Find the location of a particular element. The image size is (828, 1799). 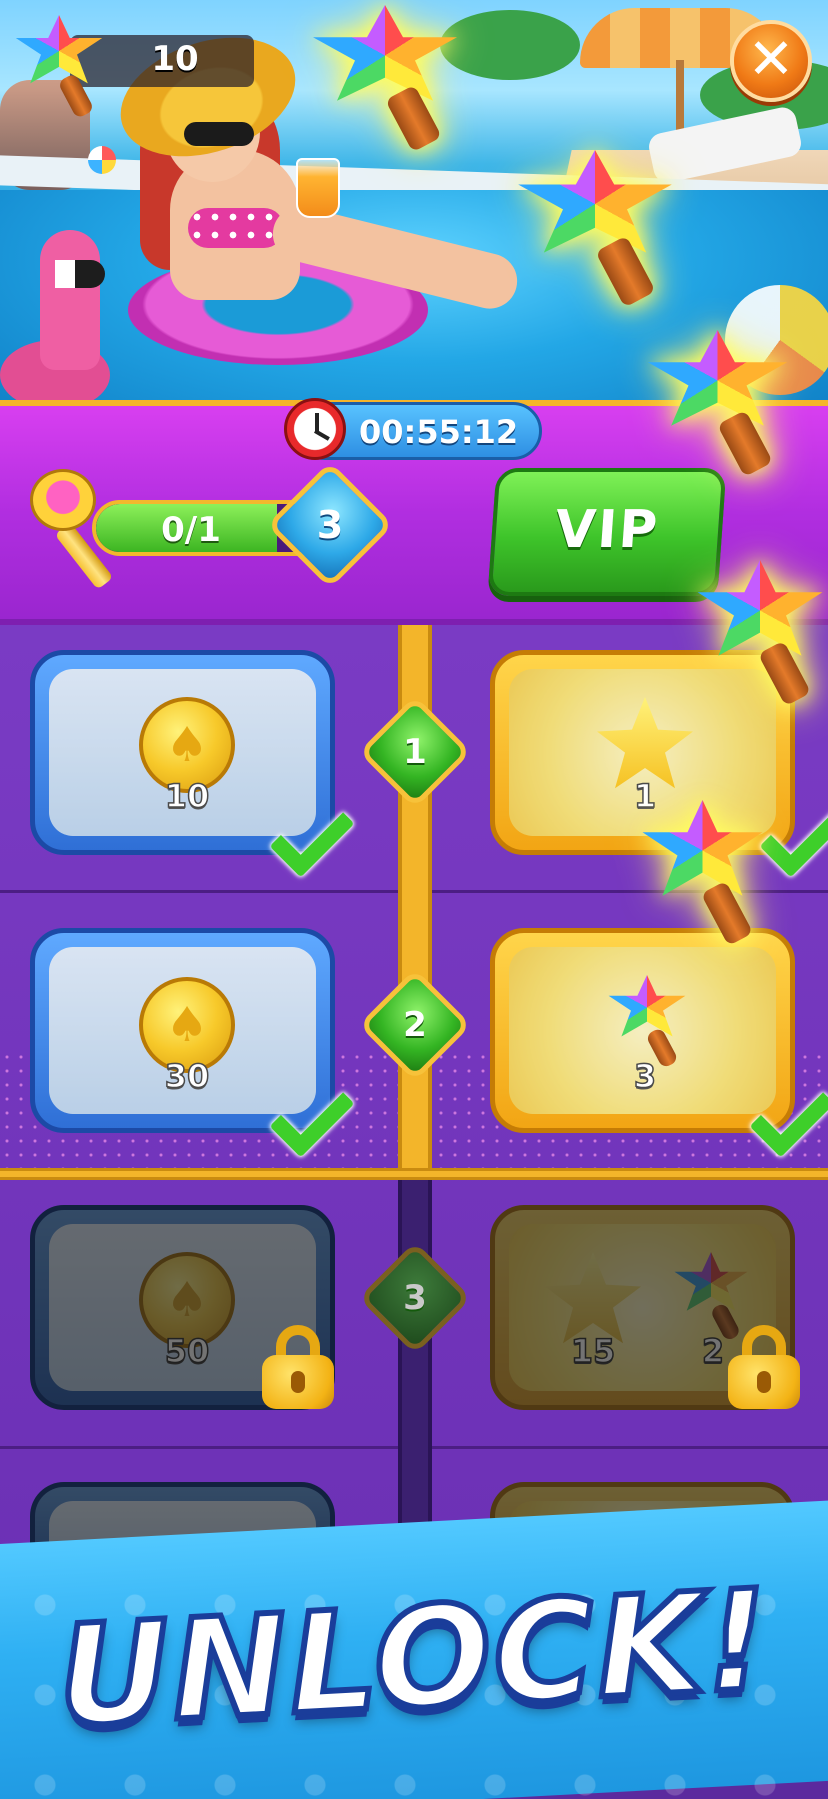

reward-amount: 10 is located at coordinates (187, 796).